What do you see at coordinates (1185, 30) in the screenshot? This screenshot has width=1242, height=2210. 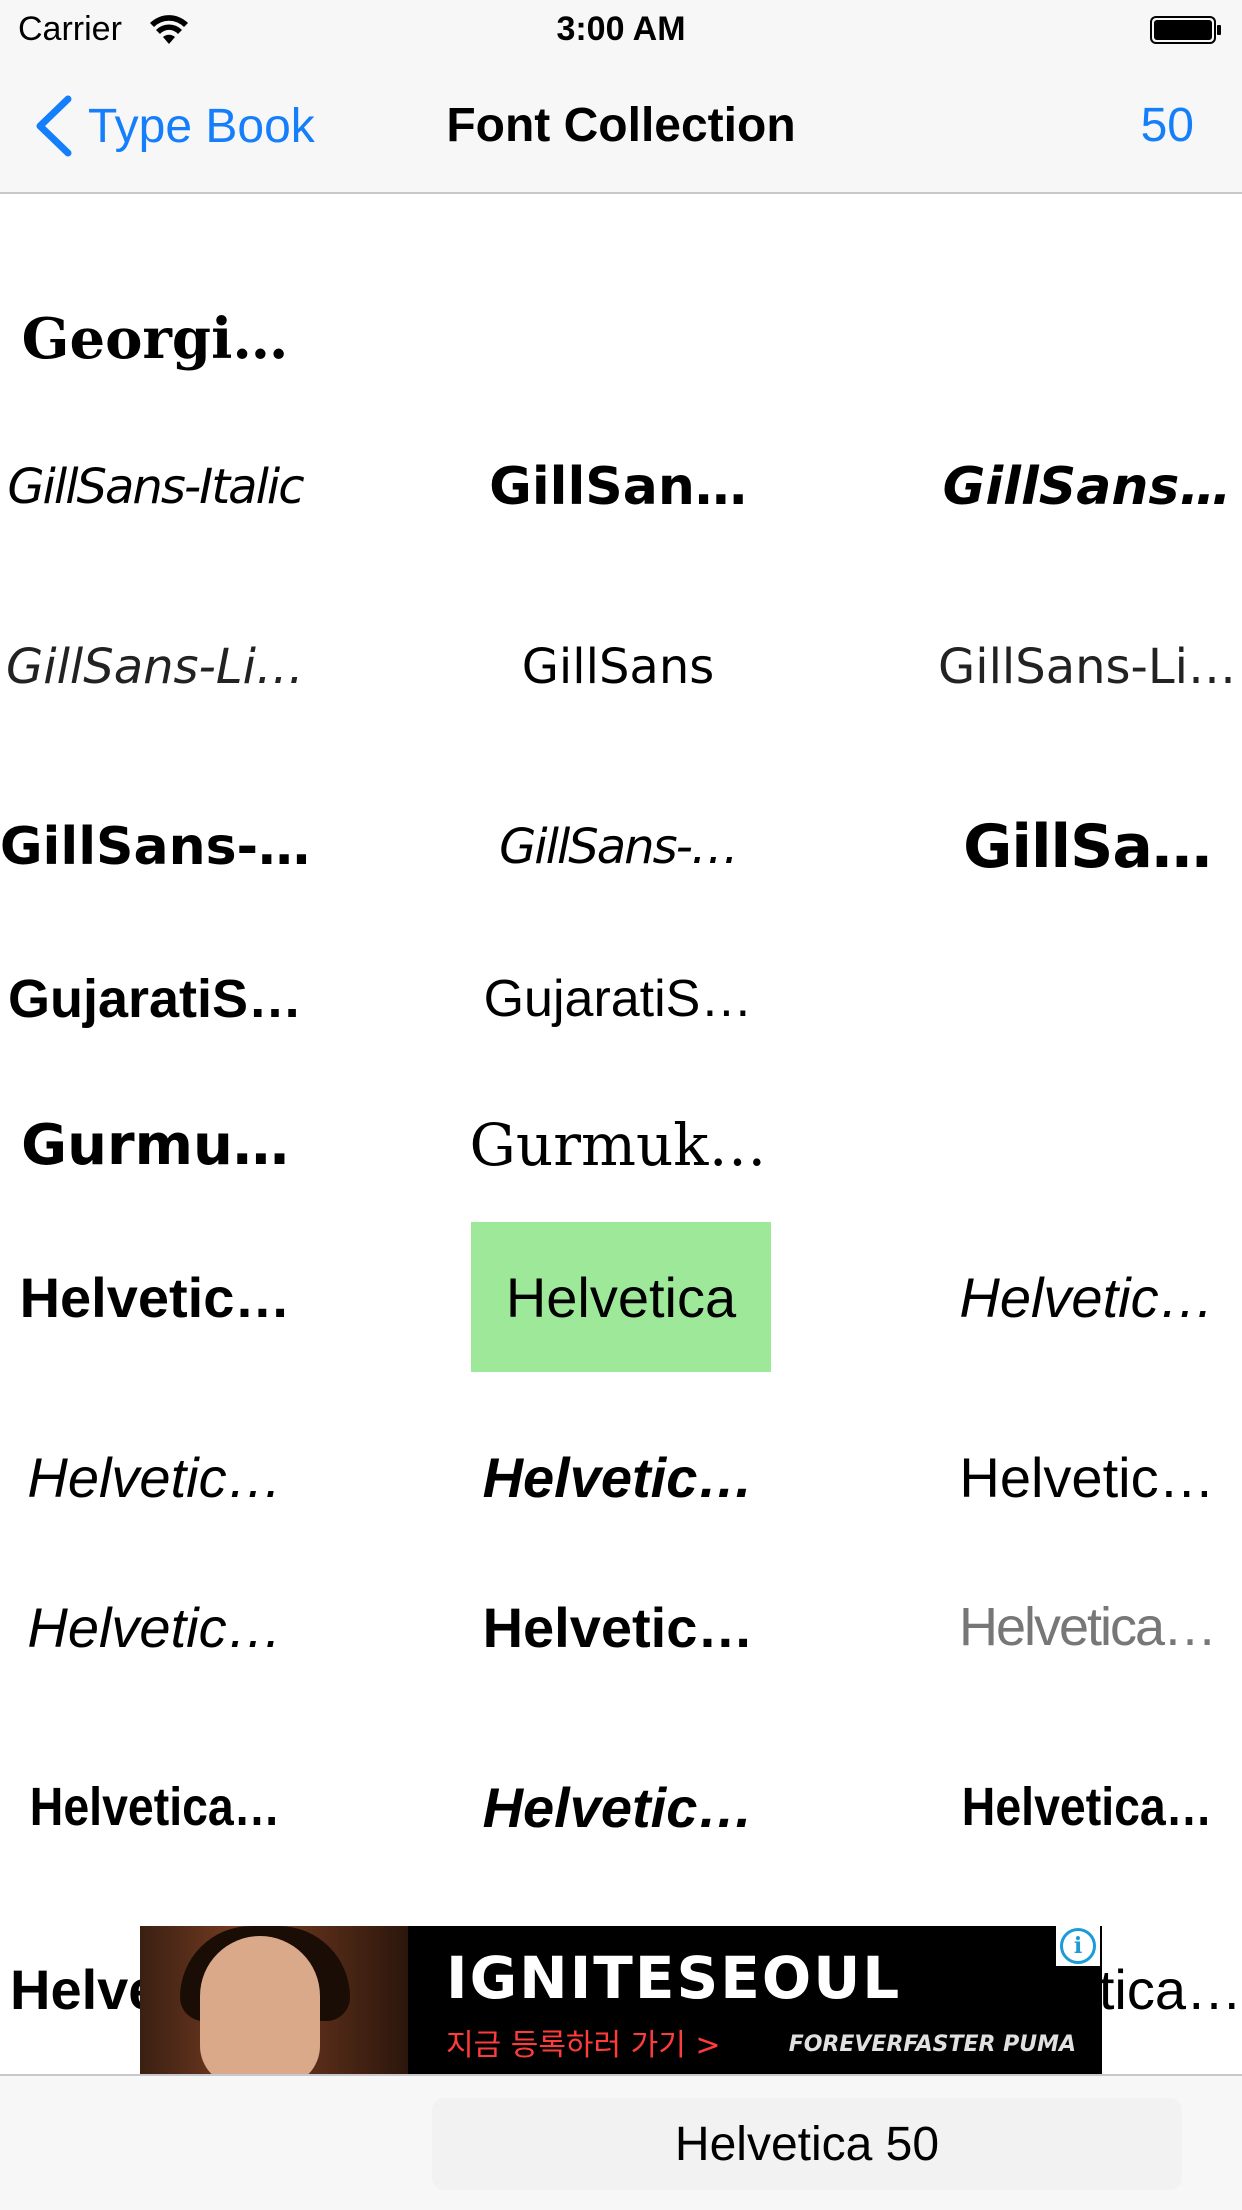 I see `battery-icon` at bounding box center [1185, 30].